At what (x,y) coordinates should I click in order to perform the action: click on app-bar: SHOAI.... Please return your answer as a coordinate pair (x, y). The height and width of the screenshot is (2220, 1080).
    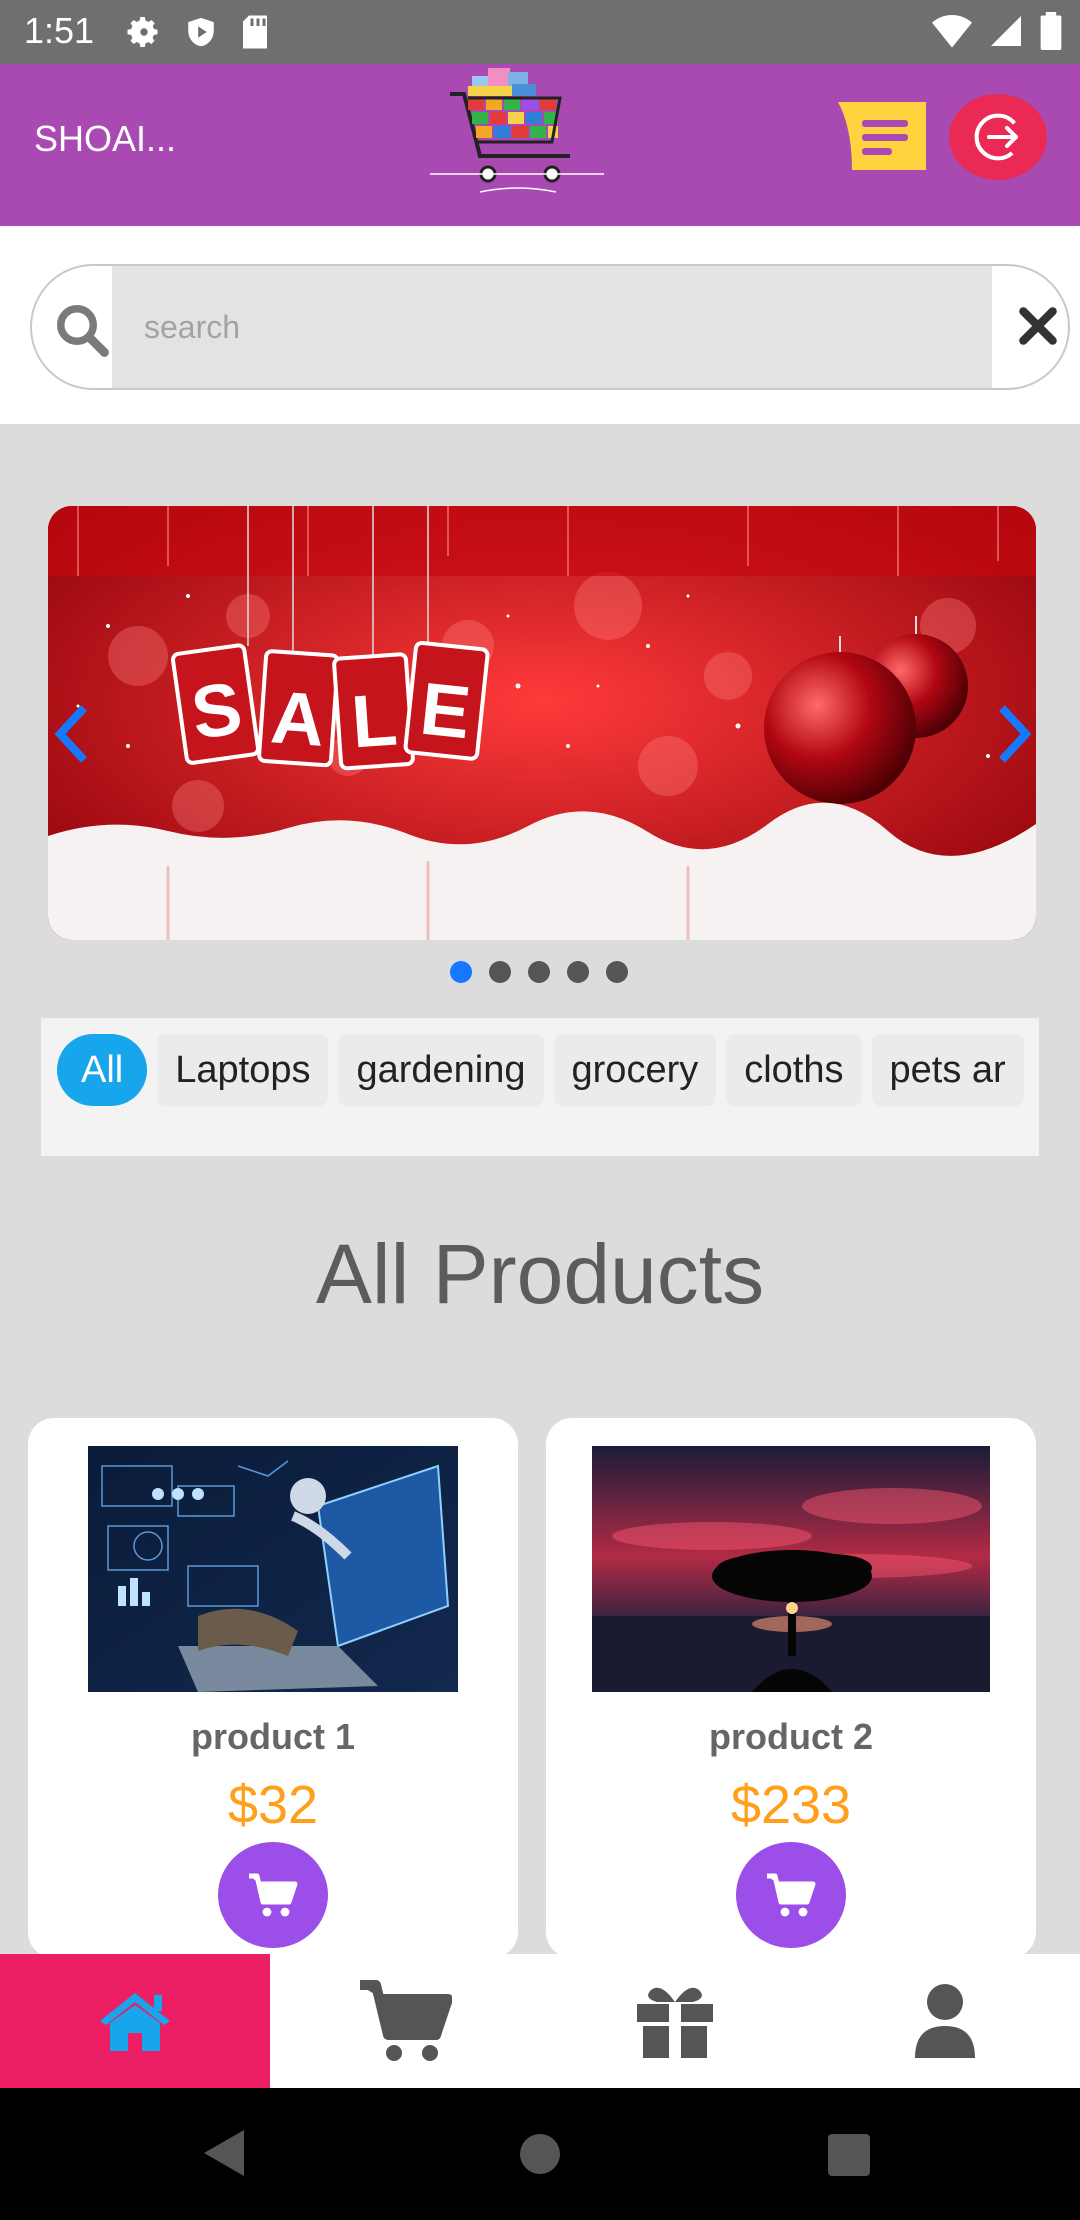
    Looking at the image, I should click on (540, 145).